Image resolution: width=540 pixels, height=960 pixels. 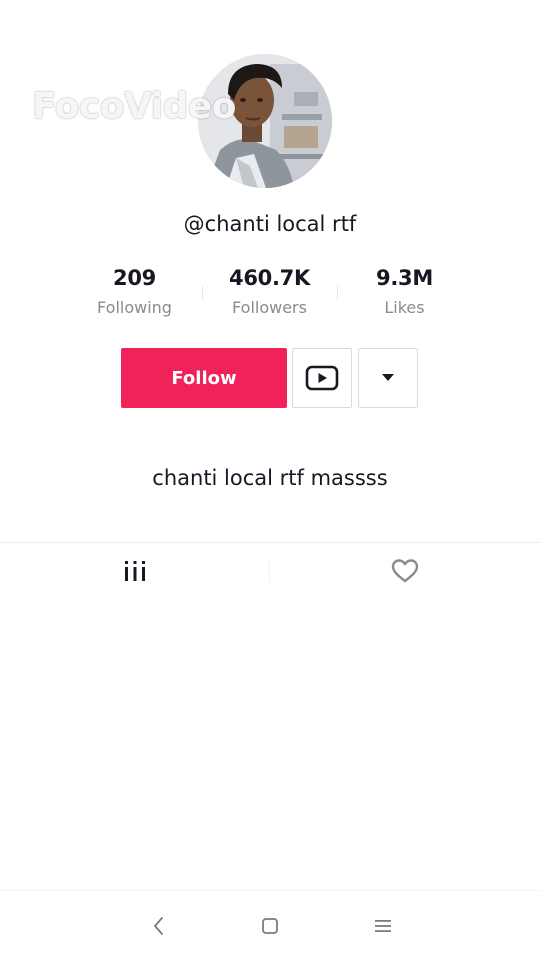 I want to click on videos-grid-icon, so click(x=135, y=571).